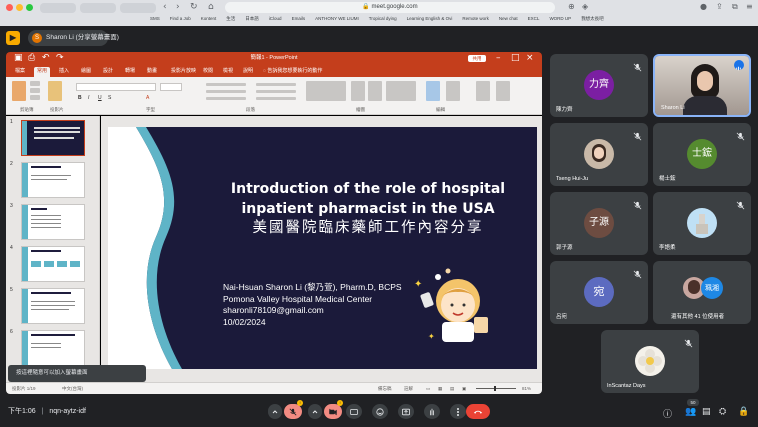 Image resolution: width=758 pixels, height=427 pixels. I want to click on tab-transitions: 轉場, so click(130, 71).